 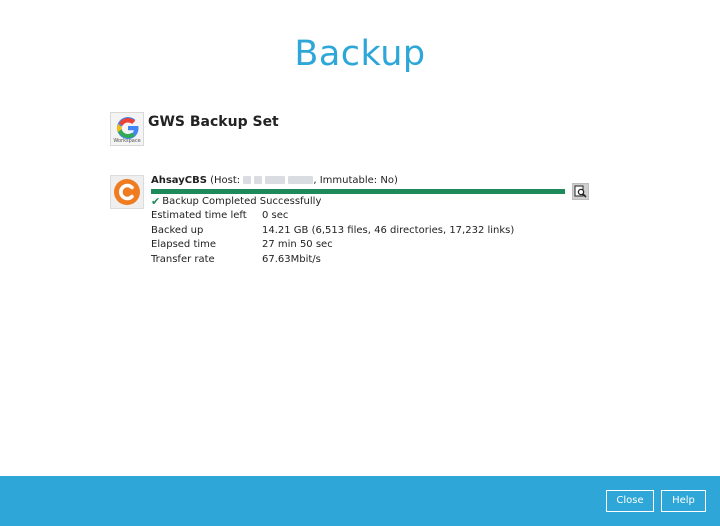 I want to click on backup-set-header: Workspace GWS Backup Set, so click(x=194, y=130).